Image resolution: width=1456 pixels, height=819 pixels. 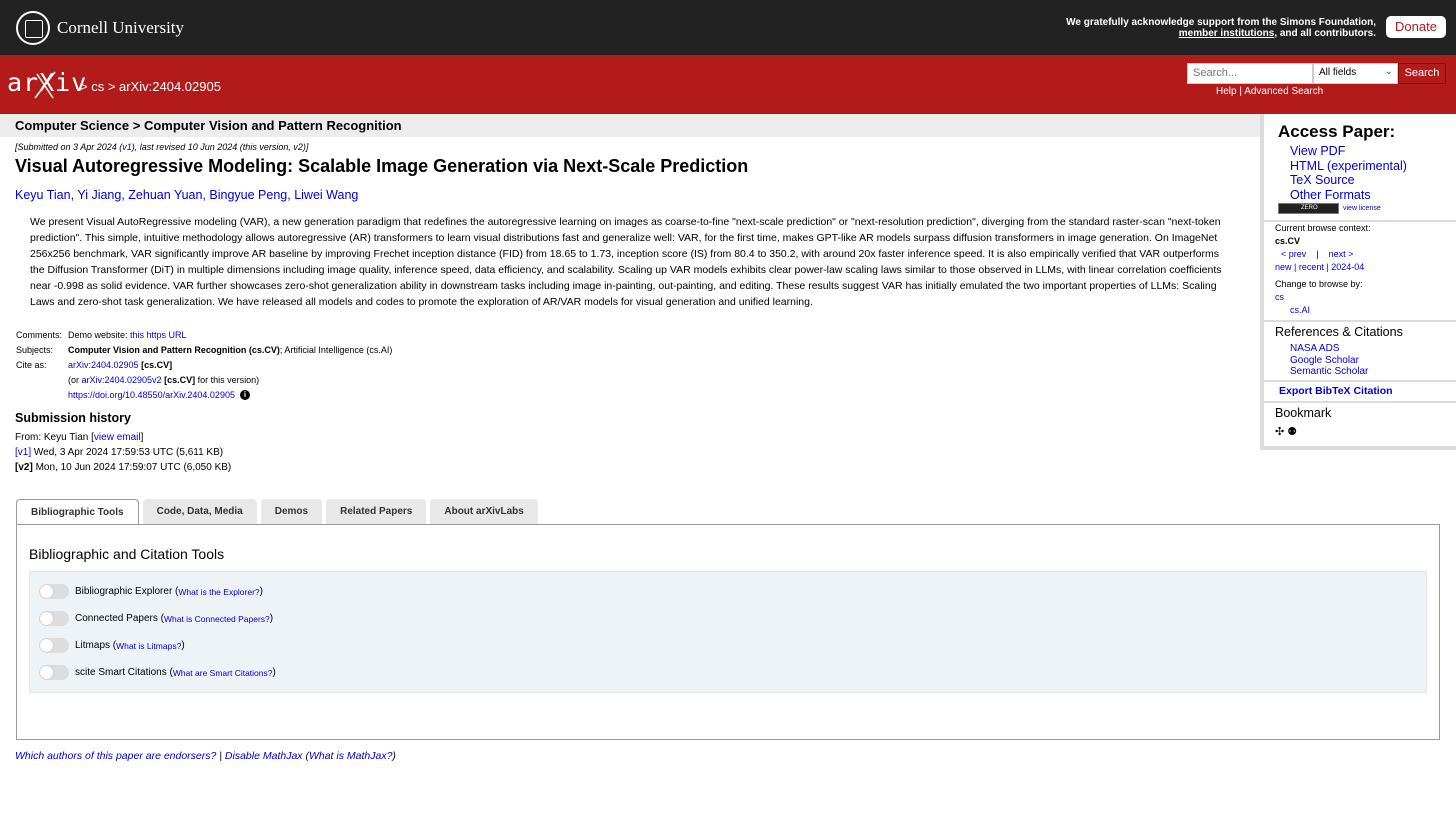 What do you see at coordinates (1283, 91) in the screenshot?
I see `advanced-search-link: Advanced Search` at bounding box center [1283, 91].